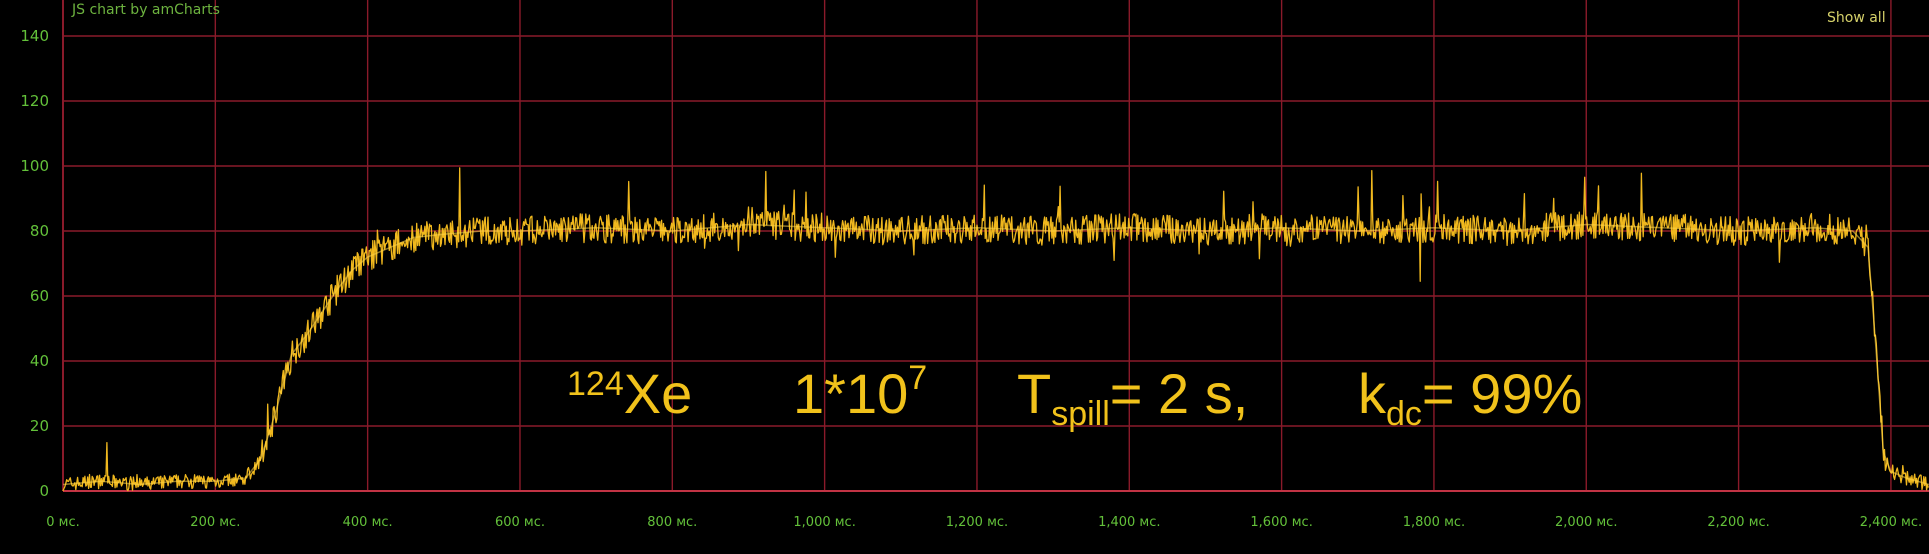 This screenshot has height=554, width=1929. Describe the element at coordinates (39, 426) in the screenshot. I see `y-tick-label: 20` at that location.